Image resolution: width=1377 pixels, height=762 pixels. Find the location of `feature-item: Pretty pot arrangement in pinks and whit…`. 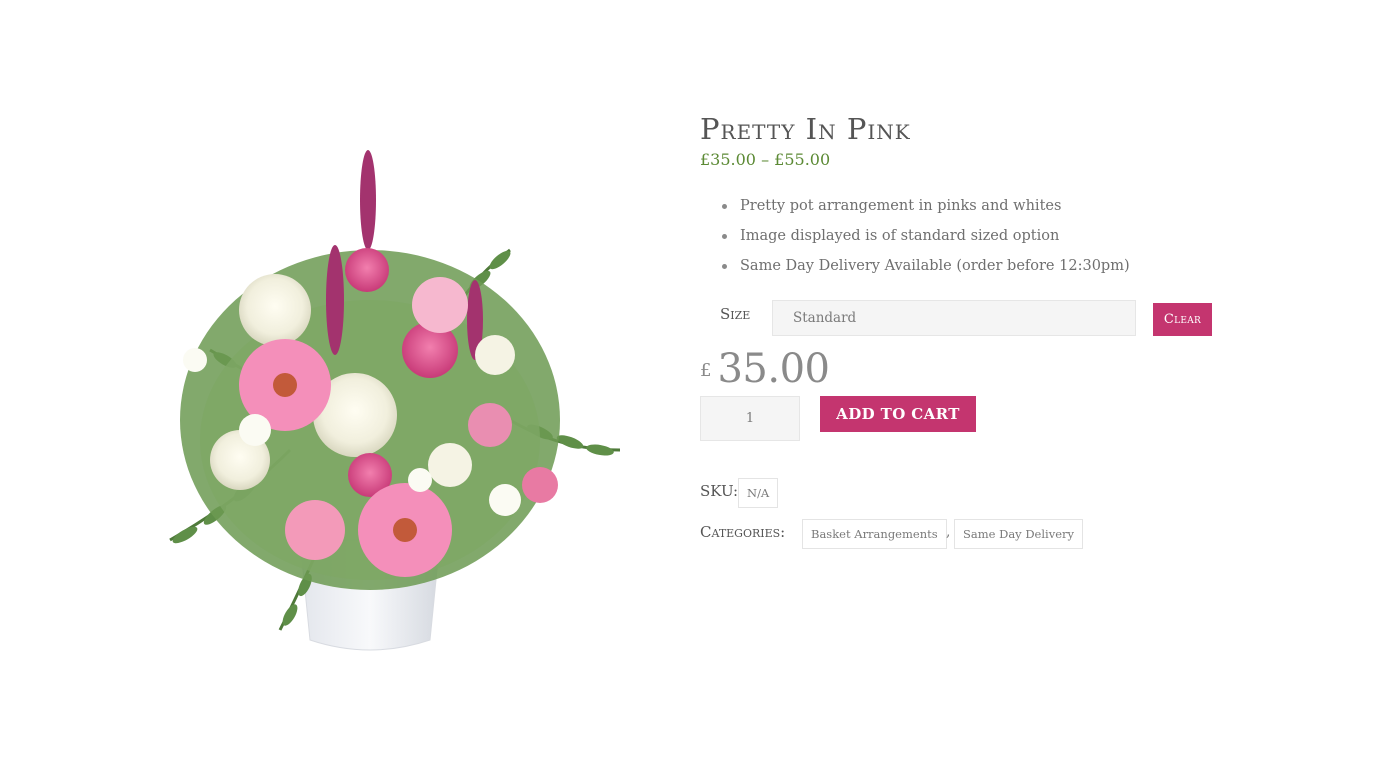

feature-item: Pretty pot arrangement in pinks and whit… is located at coordinates (926, 211).